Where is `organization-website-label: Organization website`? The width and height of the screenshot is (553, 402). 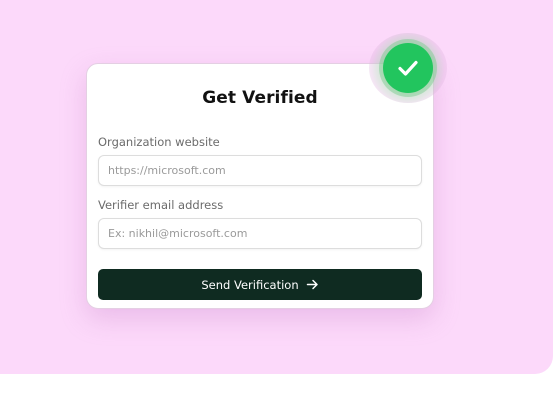
organization-website-label: Organization website is located at coordinates (159, 142).